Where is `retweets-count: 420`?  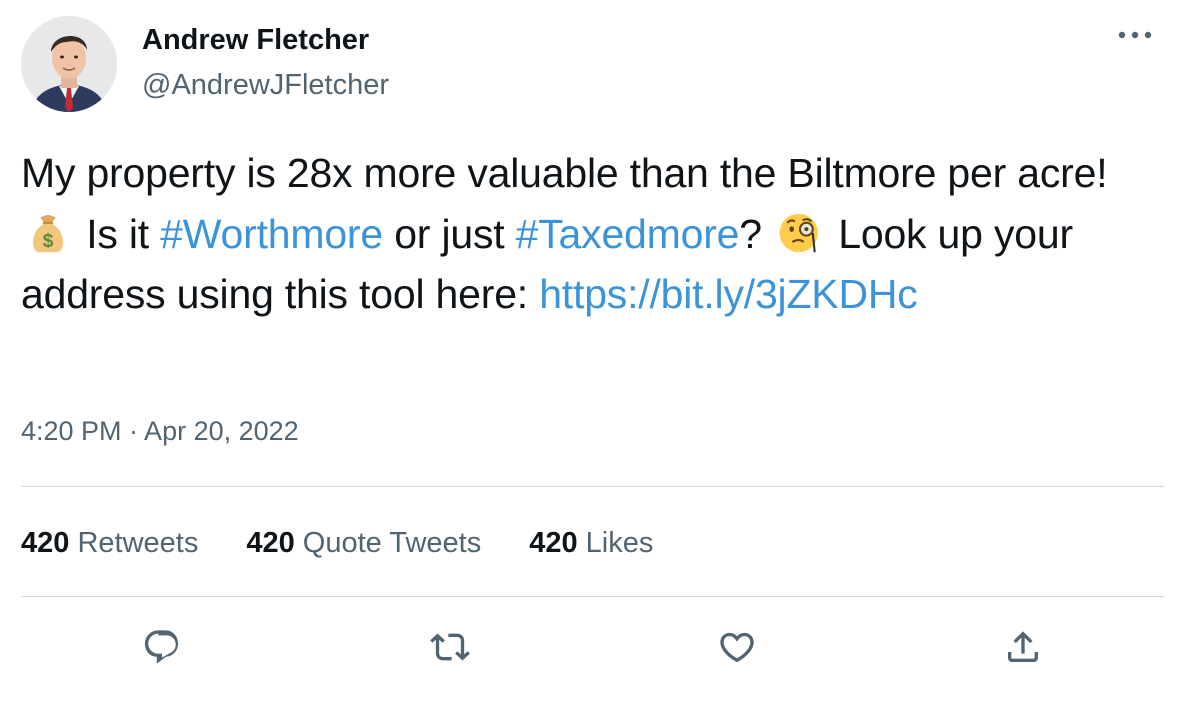 retweets-count: 420 is located at coordinates (45, 542).